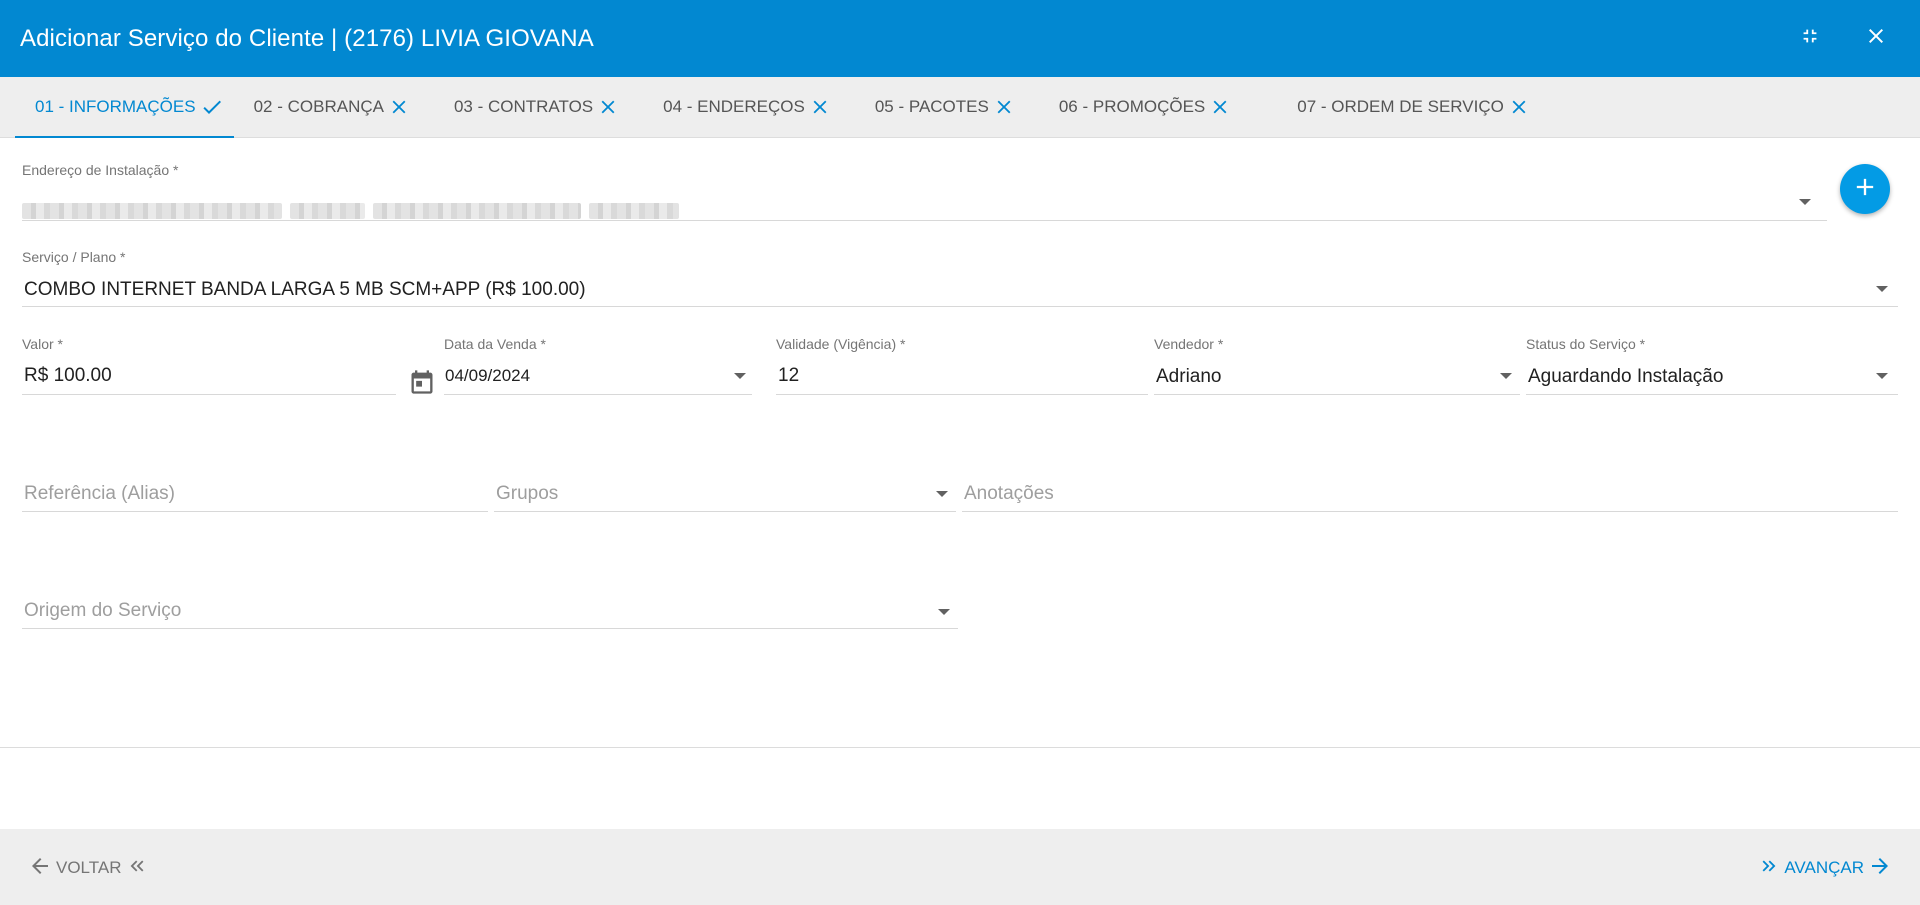  What do you see at coordinates (255, 495) in the screenshot?
I see `referencia-input: Referência (Alias)` at bounding box center [255, 495].